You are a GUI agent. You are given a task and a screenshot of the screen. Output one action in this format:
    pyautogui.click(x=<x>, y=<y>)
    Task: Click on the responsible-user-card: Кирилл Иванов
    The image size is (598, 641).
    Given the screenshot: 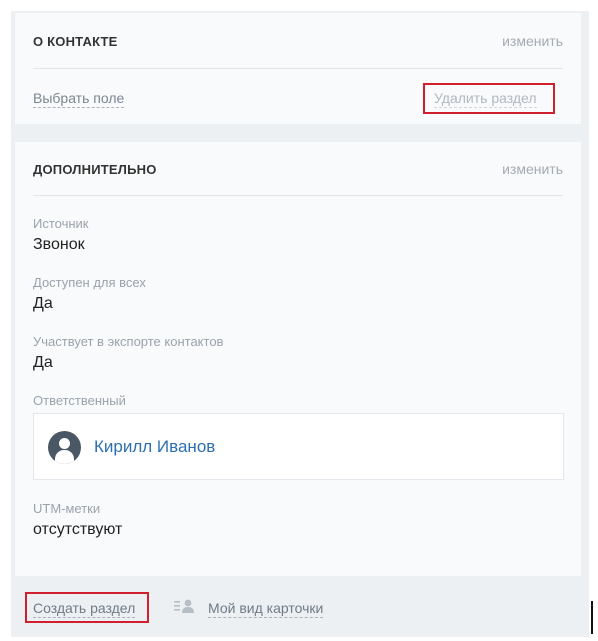 What is the action you would take?
    pyautogui.click(x=298, y=446)
    